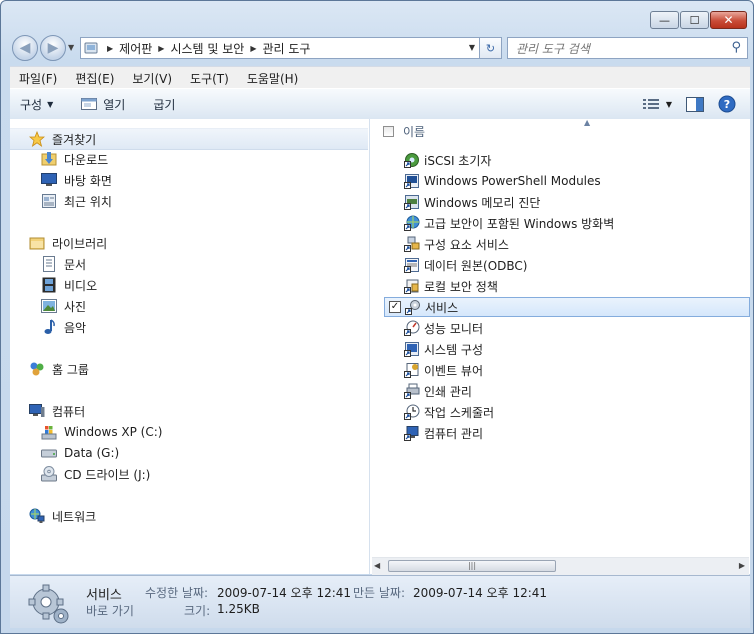 The width and height of the screenshot is (754, 634). Describe the element at coordinates (286, 48) in the screenshot. I see `breadcrumb-item: 관리 도구` at that location.